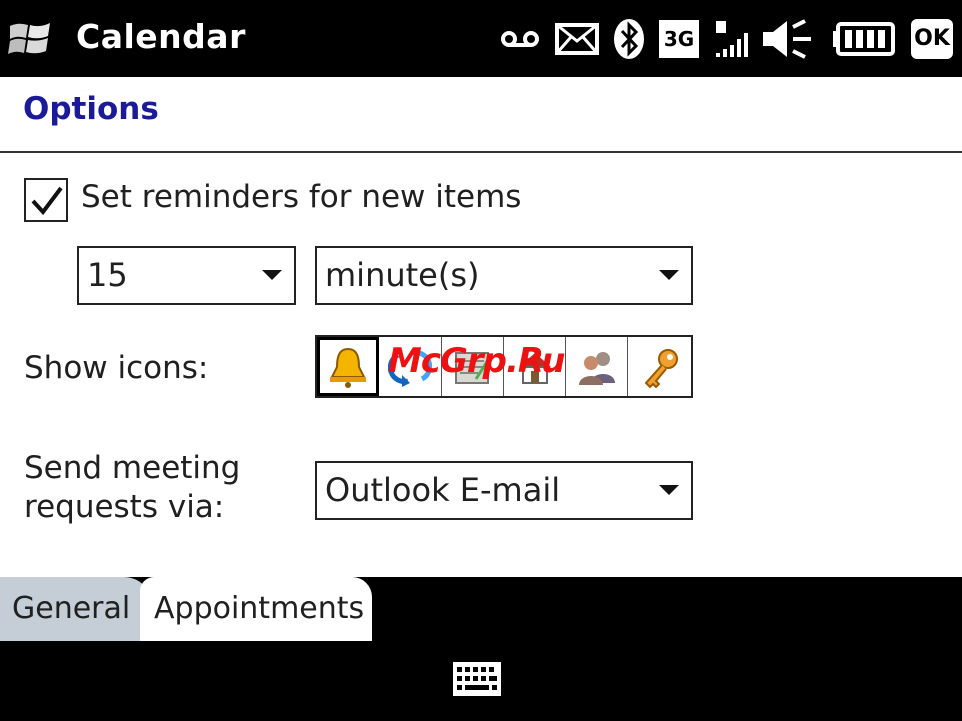 This screenshot has height=721, width=962. Describe the element at coordinates (481, 38) in the screenshot. I see `title-bar: Calendar 3G OK` at that location.